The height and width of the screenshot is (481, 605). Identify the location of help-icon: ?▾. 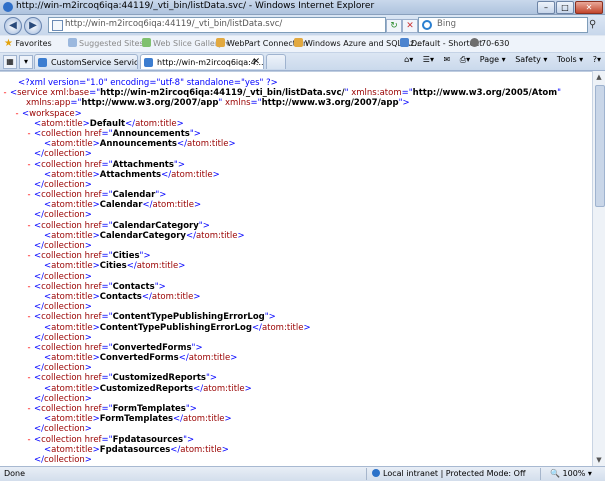
(597, 59).